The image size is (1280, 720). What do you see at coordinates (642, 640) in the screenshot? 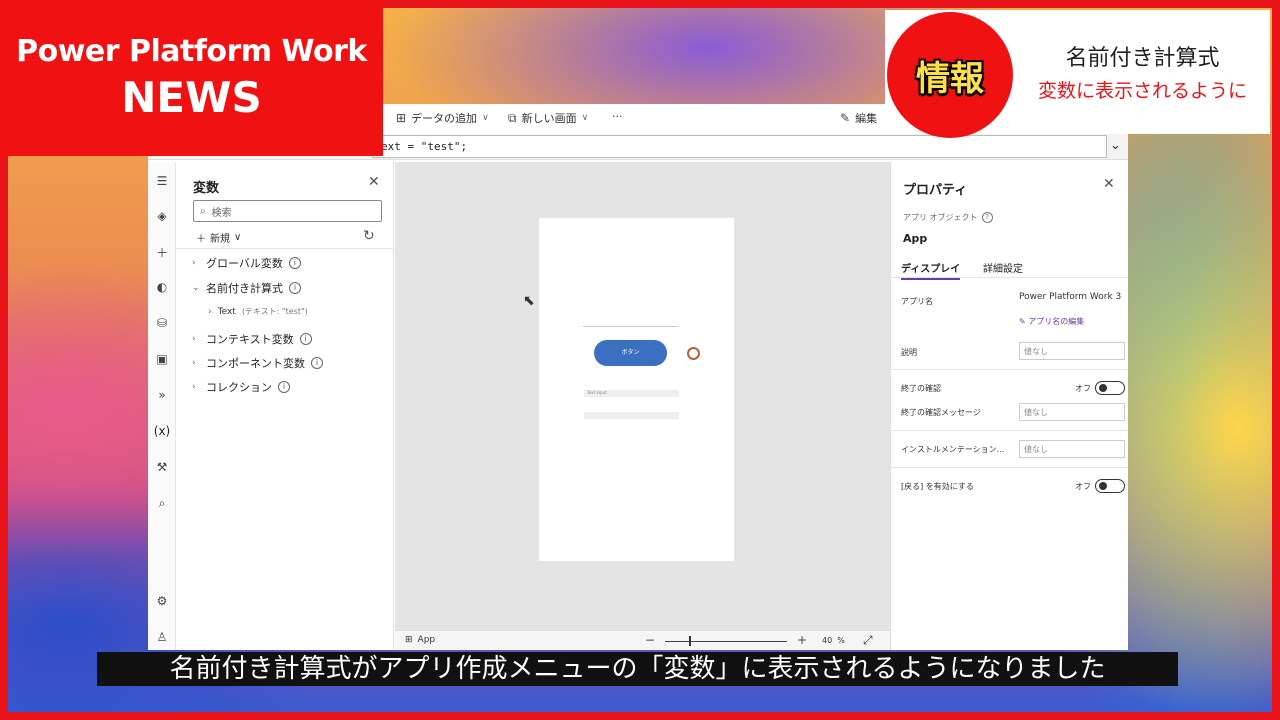
I see `status-bar: ⊞ App − + 40 % ⤢` at bounding box center [642, 640].